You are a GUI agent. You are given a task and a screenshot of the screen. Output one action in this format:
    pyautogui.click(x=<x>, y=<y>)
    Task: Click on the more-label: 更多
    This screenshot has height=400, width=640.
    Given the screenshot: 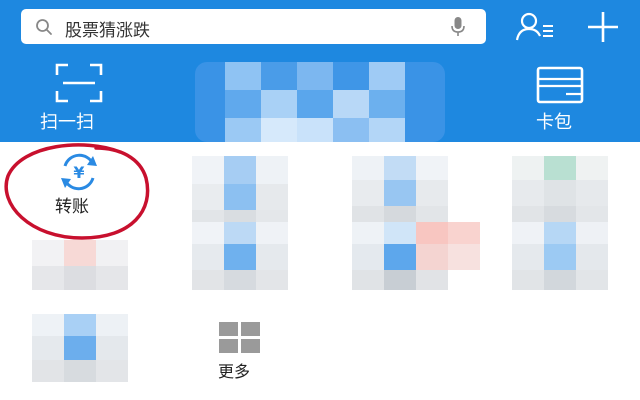 What is the action you would take?
    pyautogui.click(x=234, y=370)
    